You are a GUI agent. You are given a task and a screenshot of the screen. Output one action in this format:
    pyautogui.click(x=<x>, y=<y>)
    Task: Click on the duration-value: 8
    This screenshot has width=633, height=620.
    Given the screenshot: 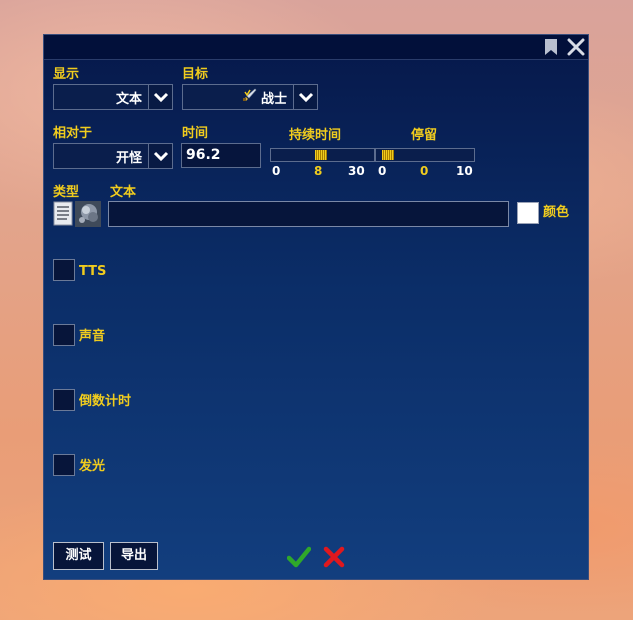 What is the action you would take?
    pyautogui.click(x=318, y=171)
    